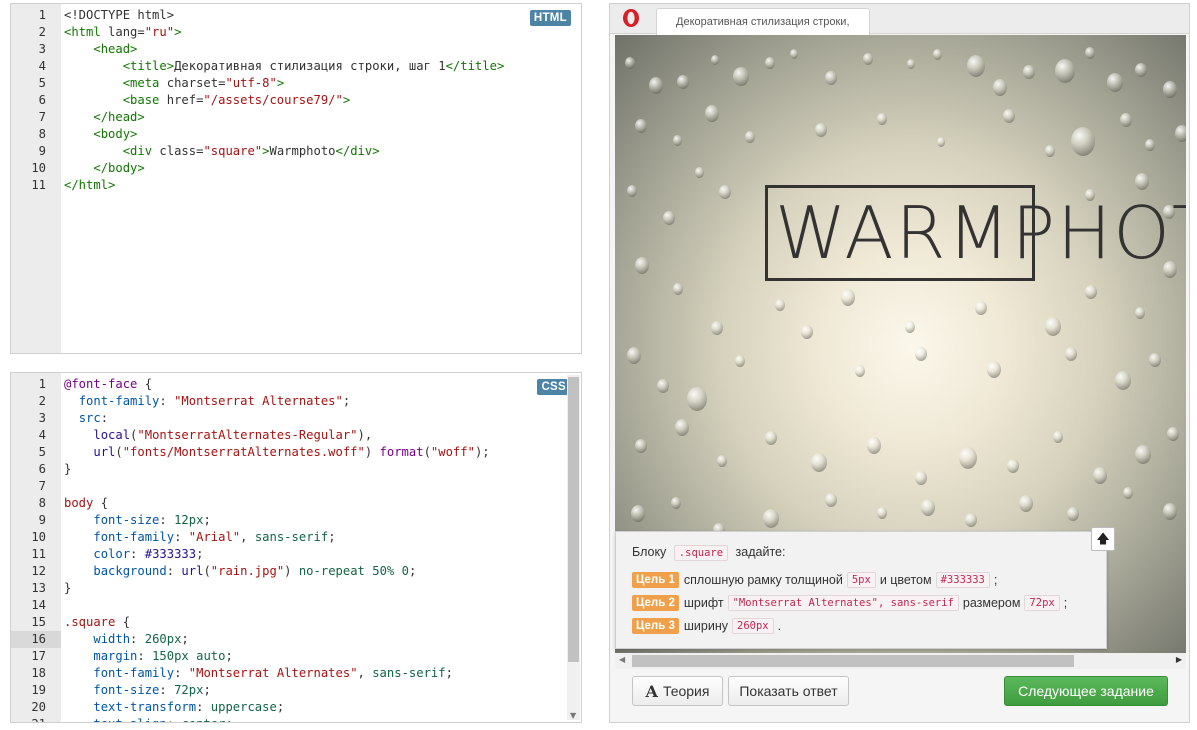 Image resolution: width=1197 pixels, height=730 pixels. What do you see at coordinates (1086, 691) in the screenshot?
I see `next-task-button: Следующее задание` at bounding box center [1086, 691].